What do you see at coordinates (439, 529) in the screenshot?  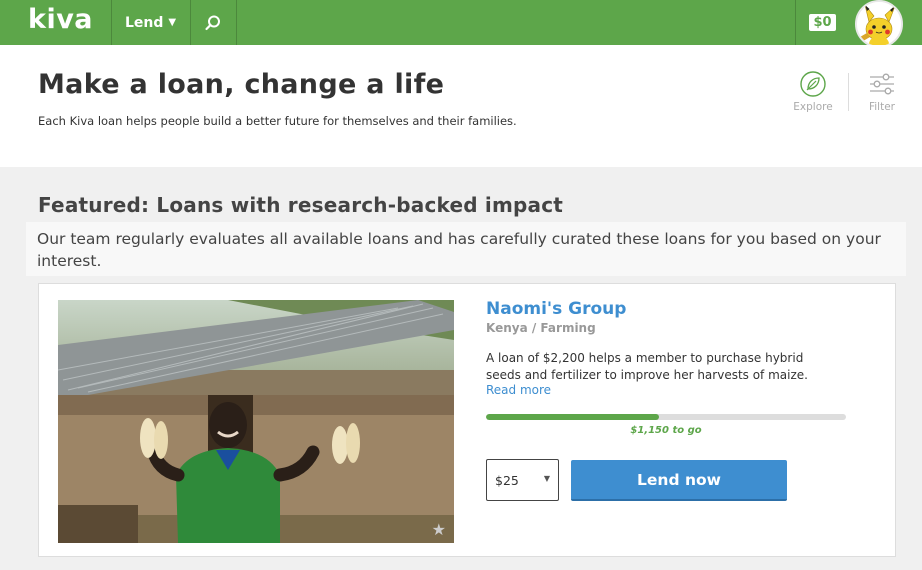 I see `favorite-star-icon: ★` at bounding box center [439, 529].